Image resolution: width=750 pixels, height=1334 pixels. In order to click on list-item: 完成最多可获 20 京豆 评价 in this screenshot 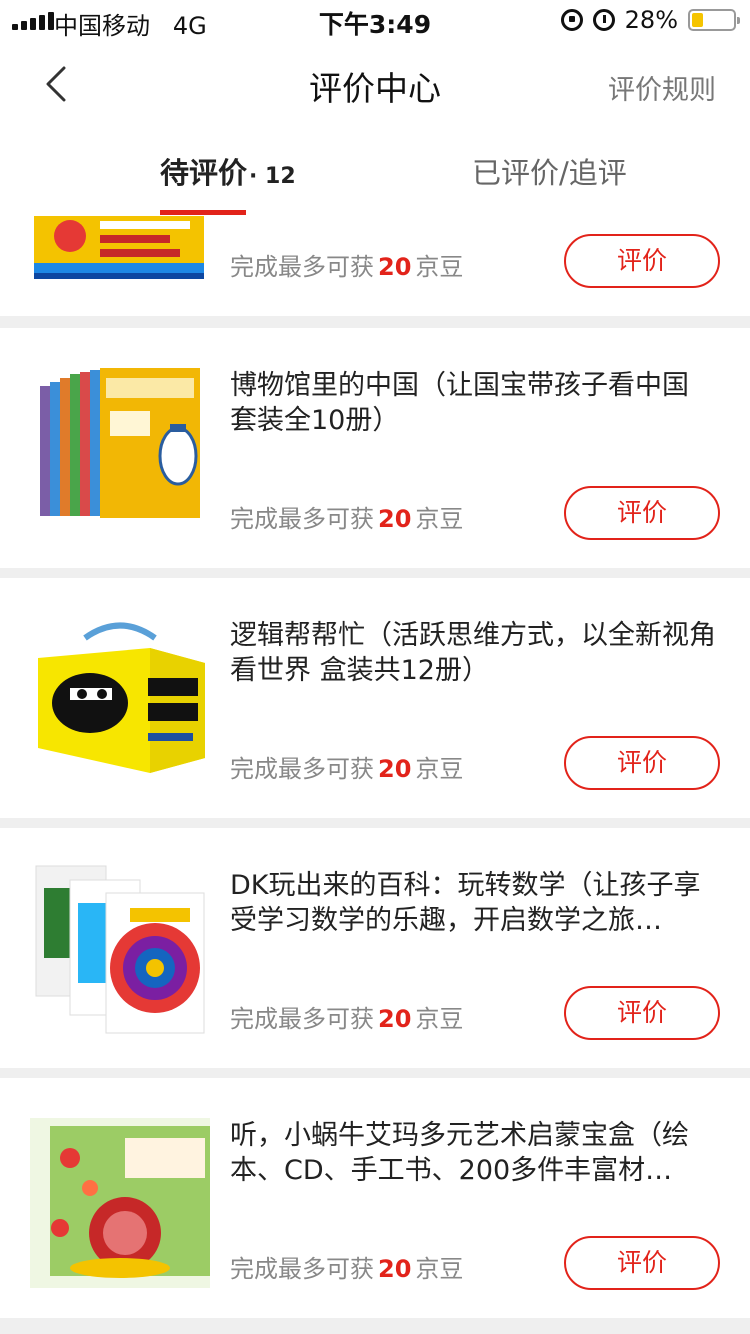, I will do `click(375, 266)`.